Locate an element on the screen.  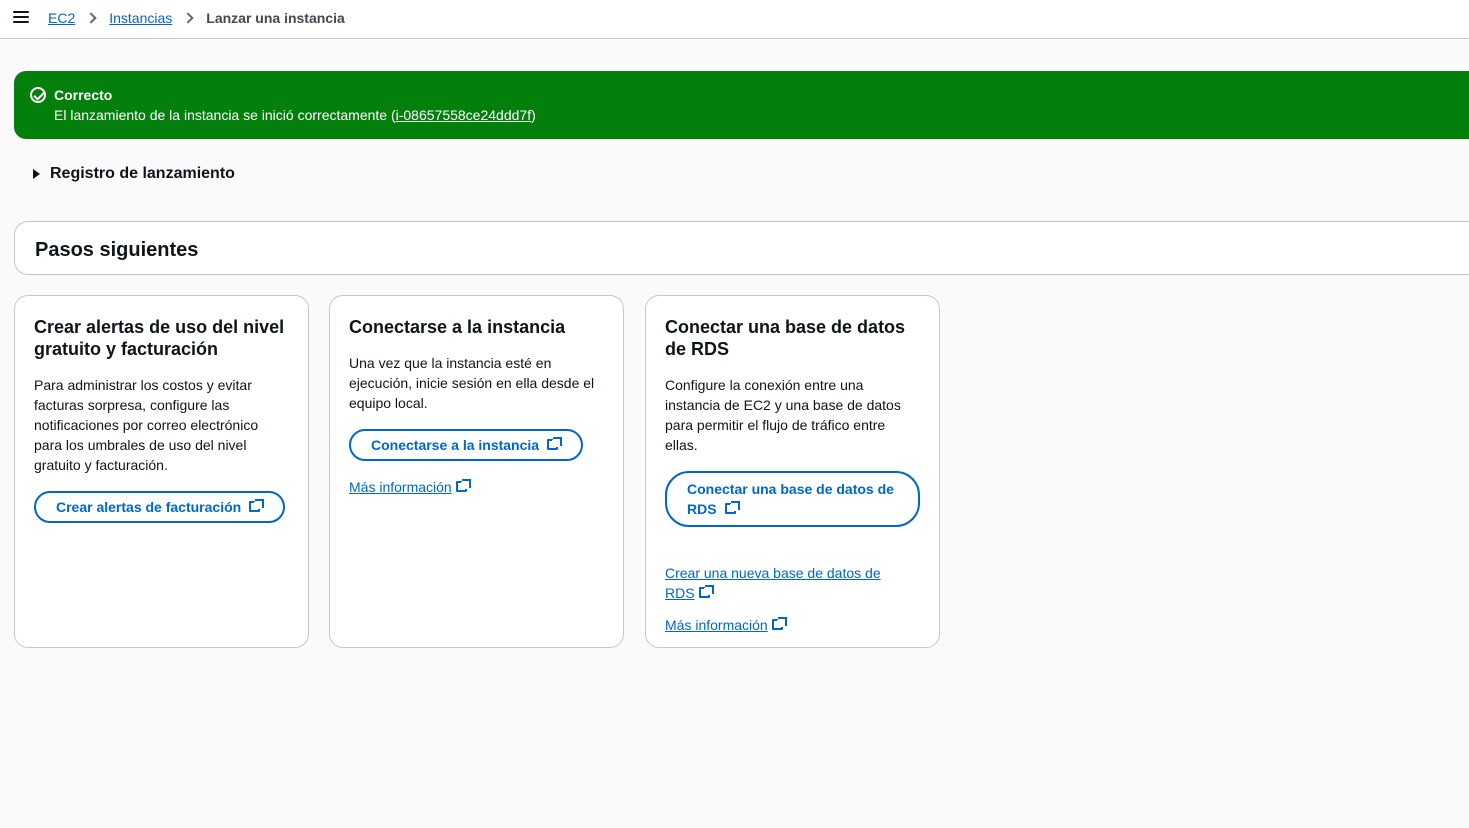
next-steps-container: Pasos siguientes is located at coordinates (741, 248).